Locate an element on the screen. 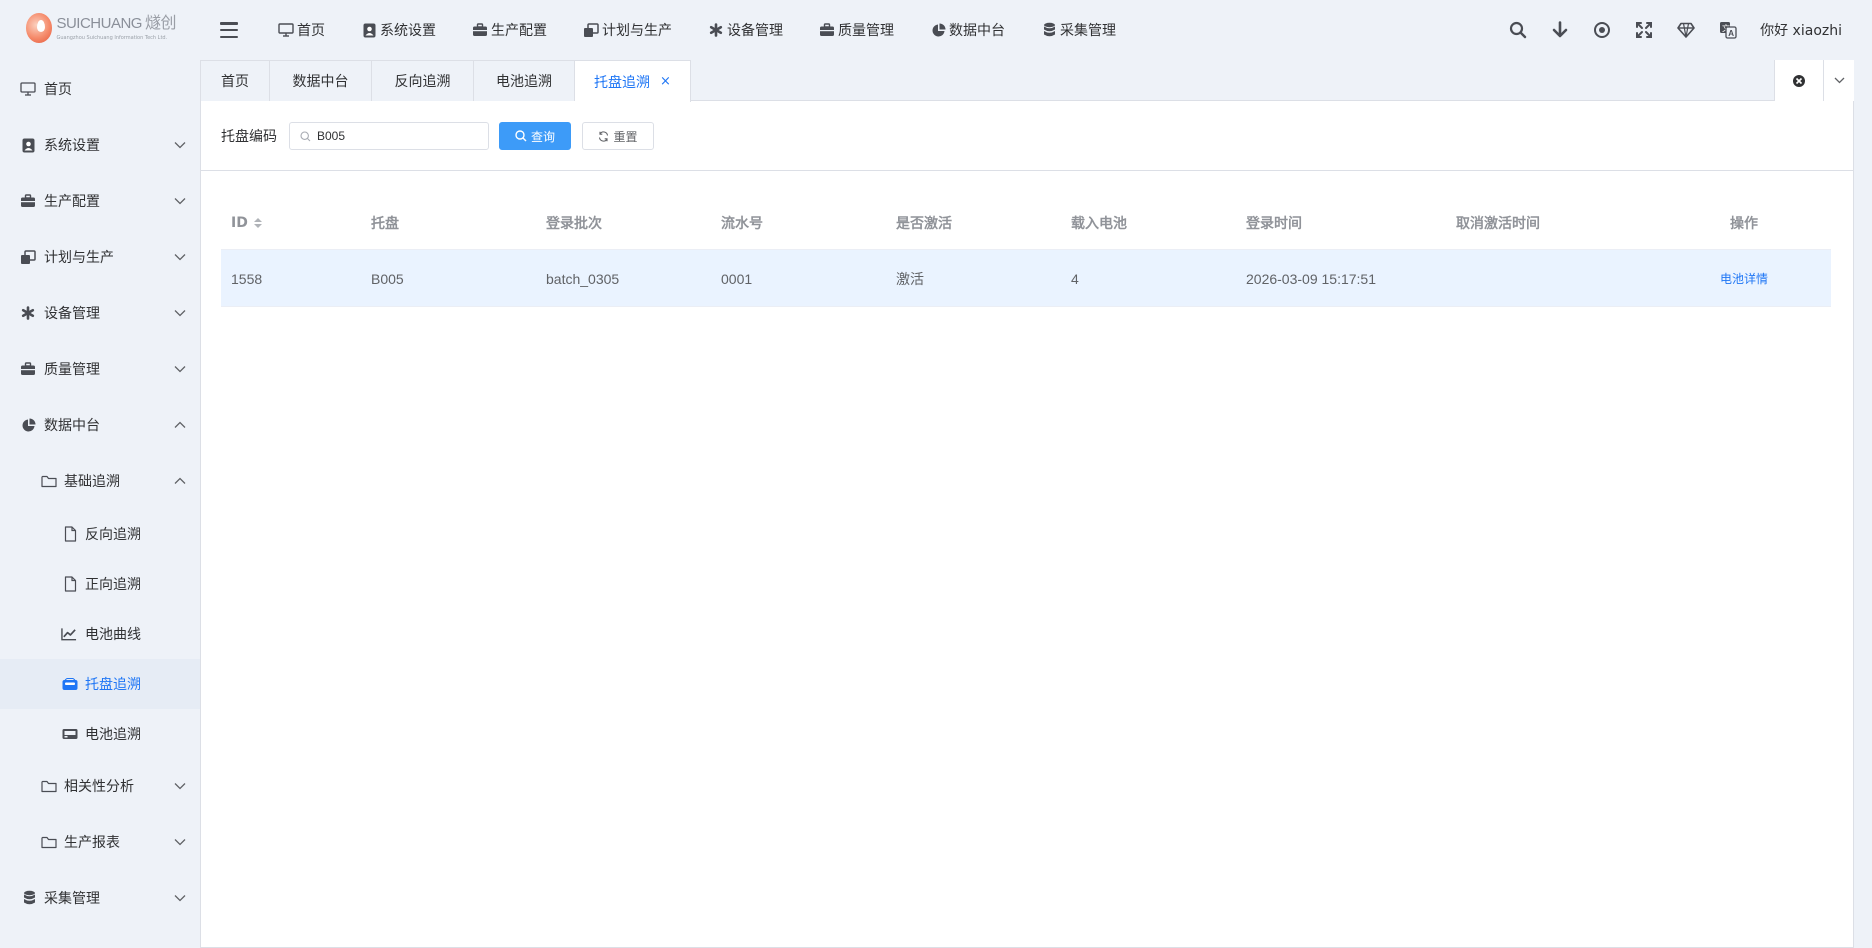 This screenshot has height=948, width=1872. tab-reverse-trace: 反向追溯 is located at coordinates (423, 80).